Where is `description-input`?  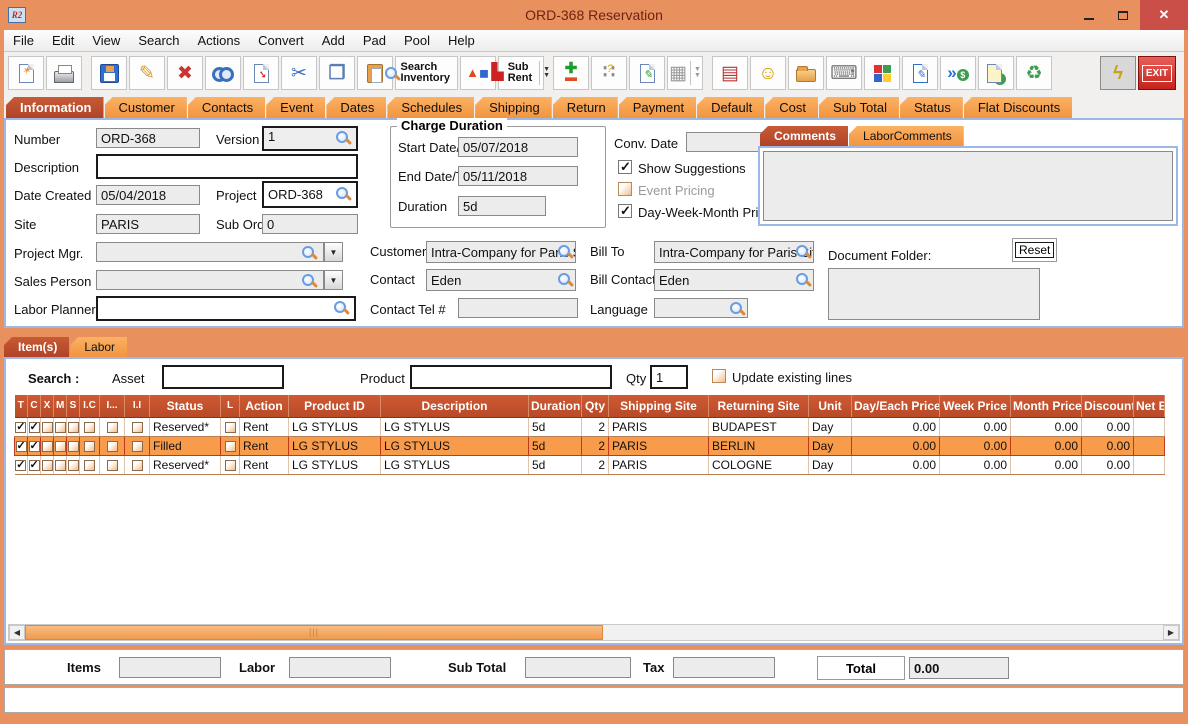
description-input is located at coordinates (227, 166).